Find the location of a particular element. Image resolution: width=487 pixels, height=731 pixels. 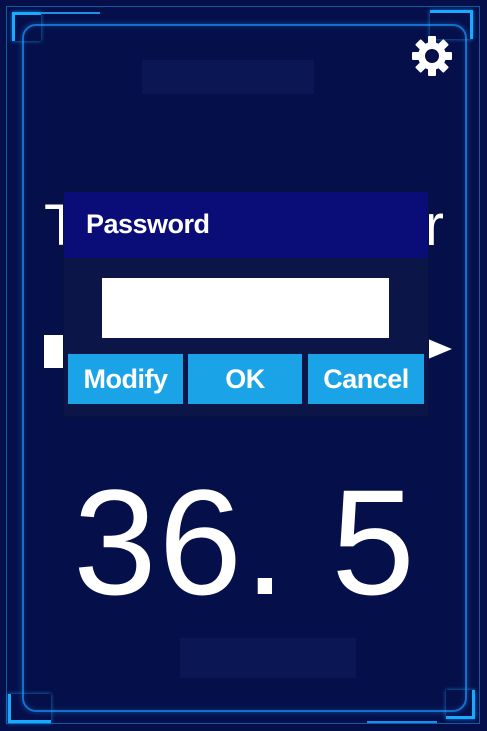

frame-corner-bottom-right is located at coordinates (460, 704).